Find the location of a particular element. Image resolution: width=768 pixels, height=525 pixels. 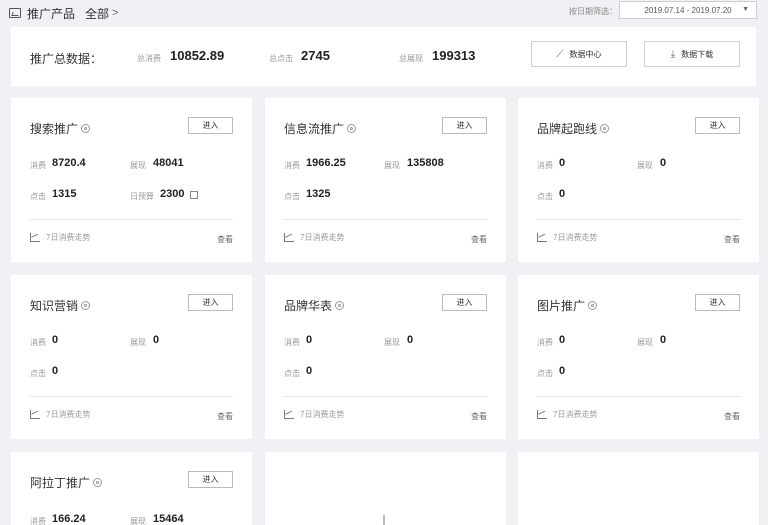

product-filter: 全部 is located at coordinates (97, 13).